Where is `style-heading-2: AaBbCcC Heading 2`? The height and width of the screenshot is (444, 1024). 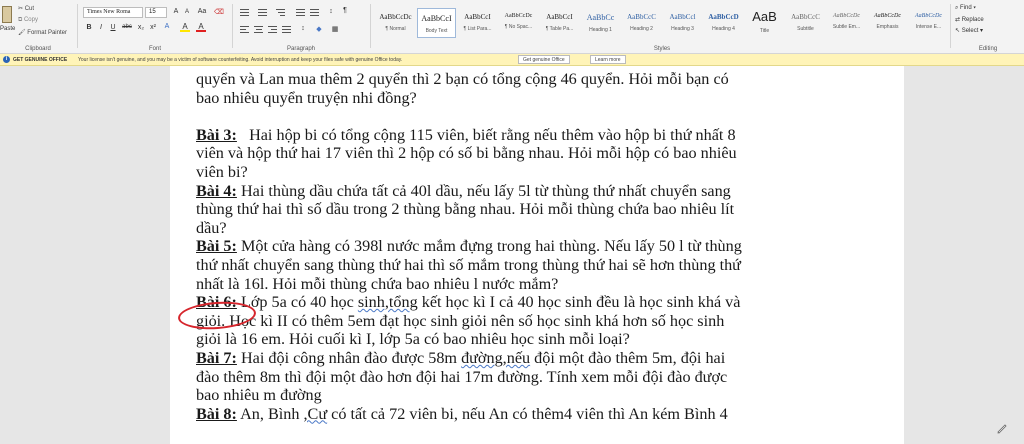
style-heading-2: AaBbCcC Heading 2 is located at coordinates (641, 23).